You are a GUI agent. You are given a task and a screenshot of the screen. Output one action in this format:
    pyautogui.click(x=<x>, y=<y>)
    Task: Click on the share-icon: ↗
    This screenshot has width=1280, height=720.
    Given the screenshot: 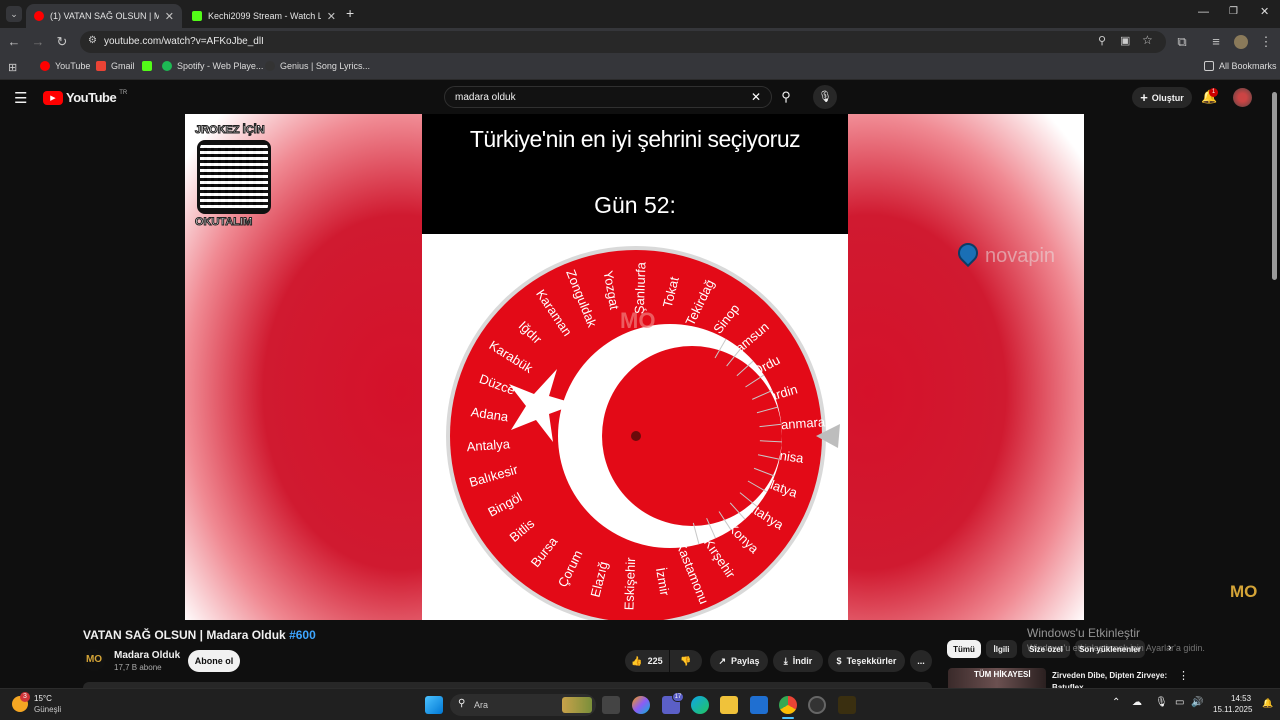 What is the action you would take?
    pyautogui.click(x=722, y=660)
    